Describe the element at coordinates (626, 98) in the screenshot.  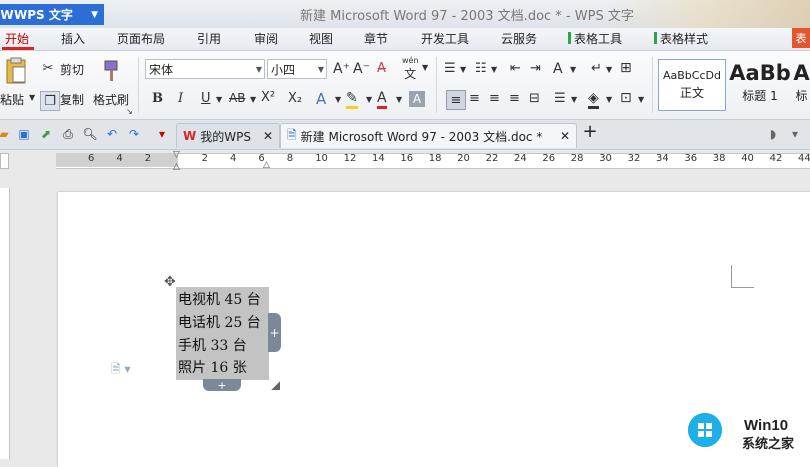
I see `borders-icon: ⊡` at that location.